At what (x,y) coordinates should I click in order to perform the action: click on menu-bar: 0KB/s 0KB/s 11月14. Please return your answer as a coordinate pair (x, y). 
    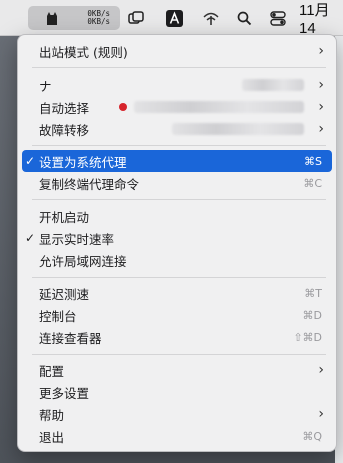
    Looking at the image, I should click on (171, 18).